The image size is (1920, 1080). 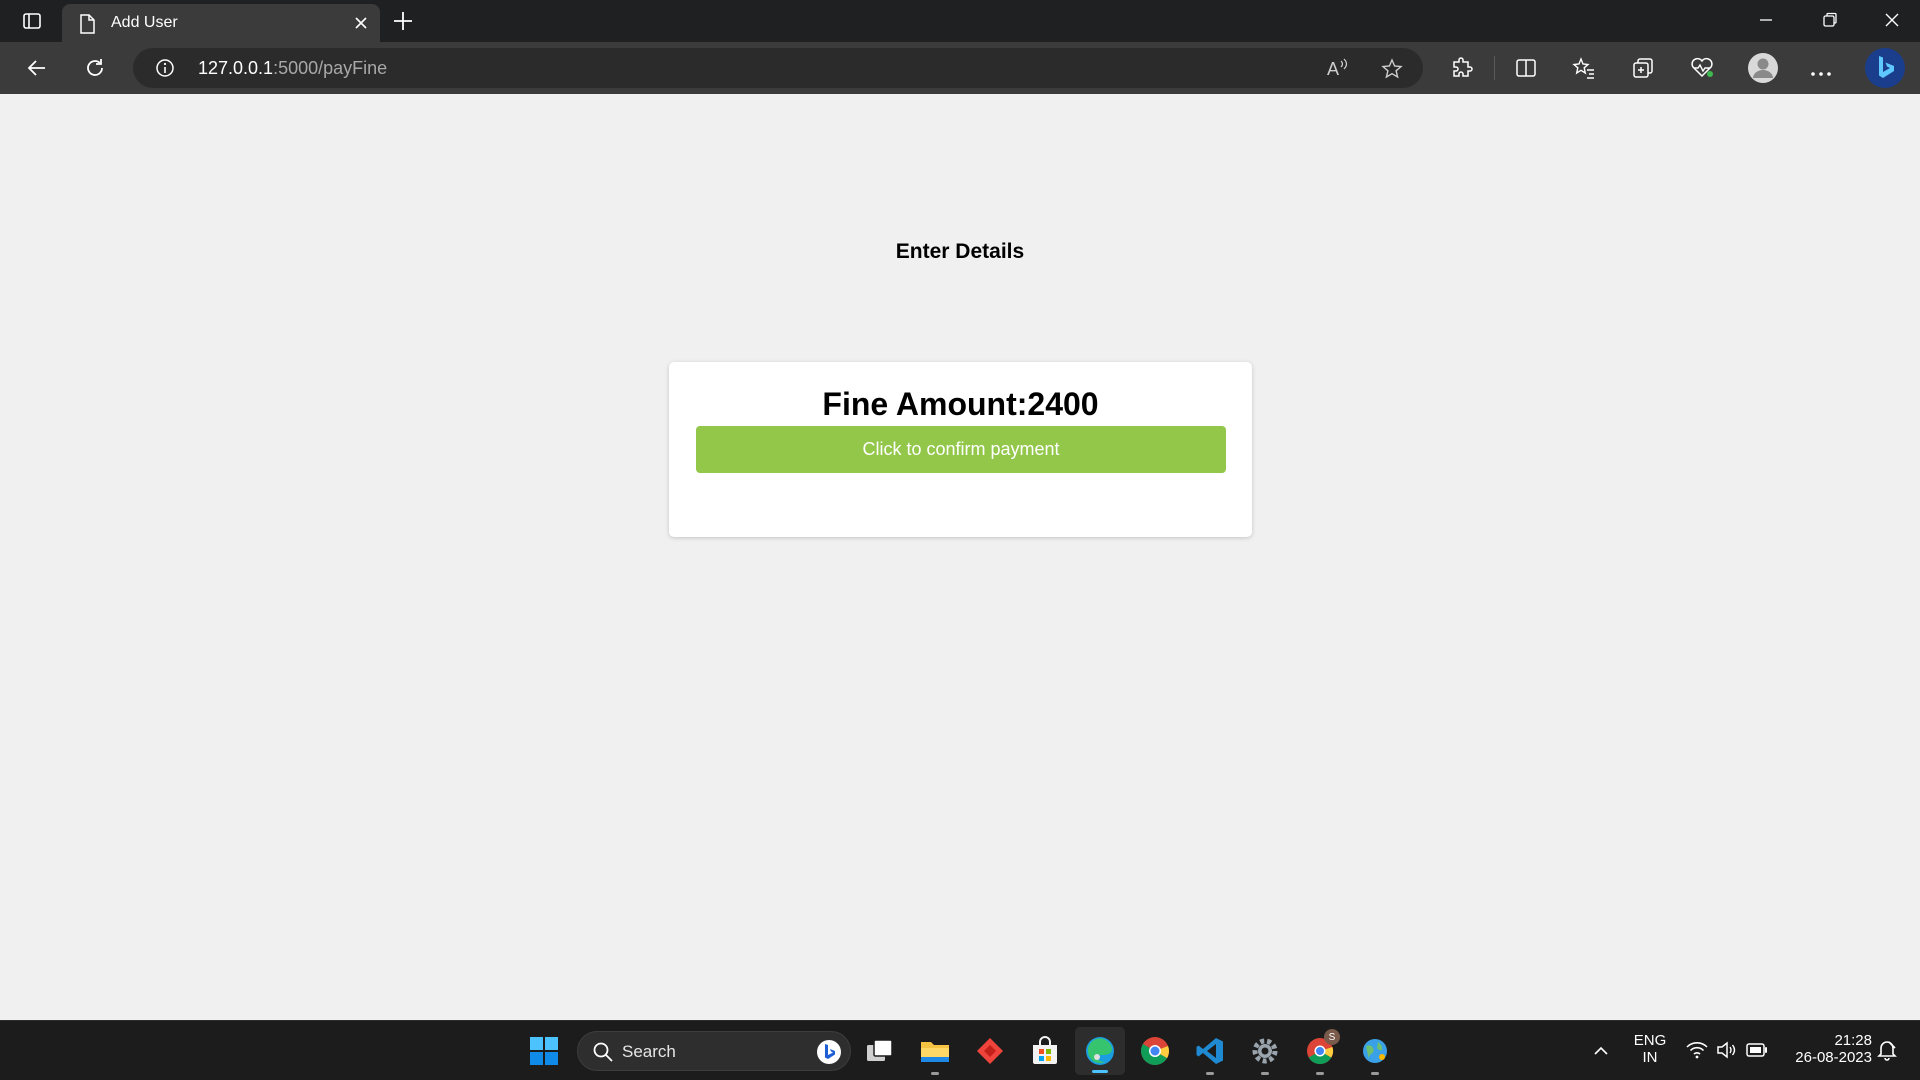 What do you see at coordinates (1763, 70) in the screenshot?
I see `profile-avatar-icon` at bounding box center [1763, 70].